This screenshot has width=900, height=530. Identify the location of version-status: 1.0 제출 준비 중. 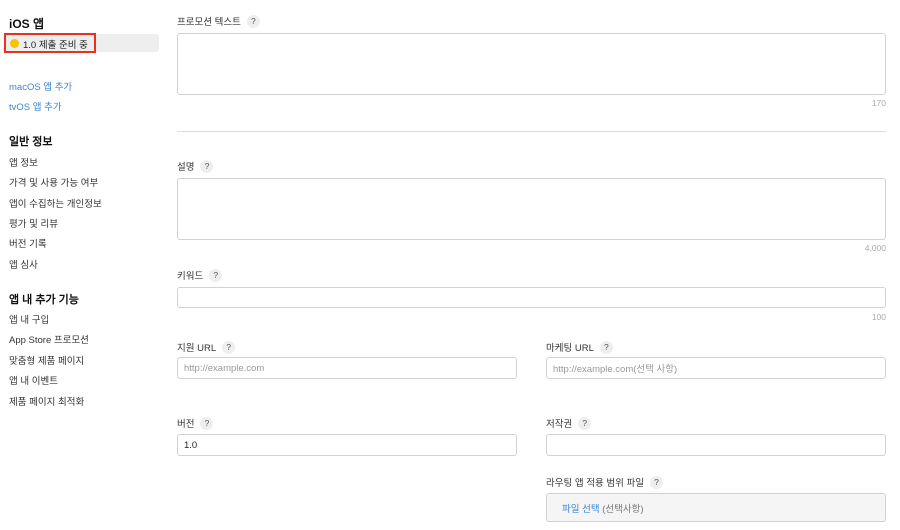
(55, 45).